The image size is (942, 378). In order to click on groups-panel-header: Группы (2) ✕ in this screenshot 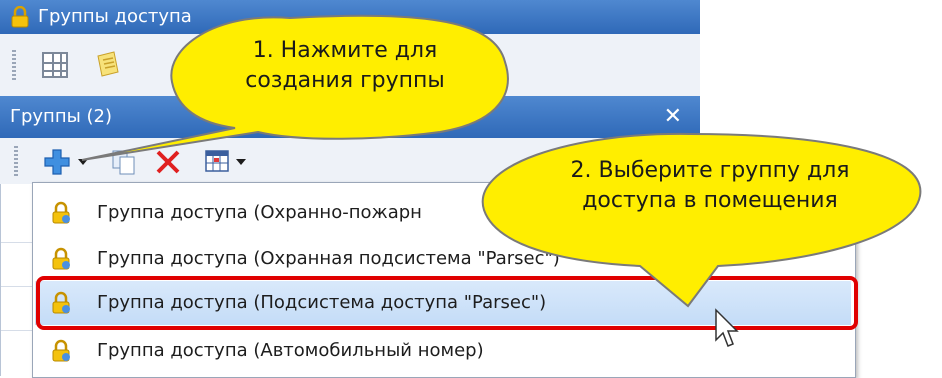, I will do `click(350, 117)`.